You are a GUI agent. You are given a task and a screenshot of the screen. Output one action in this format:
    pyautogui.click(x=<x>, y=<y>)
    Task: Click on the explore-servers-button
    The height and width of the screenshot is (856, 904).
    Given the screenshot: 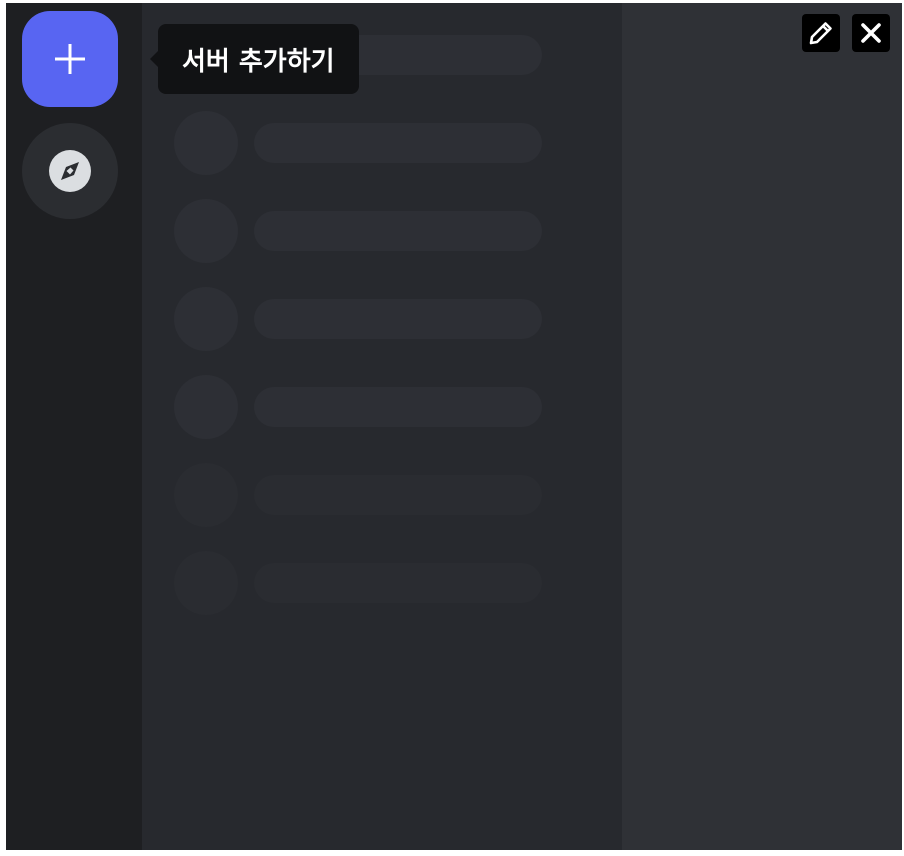 What is the action you would take?
    pyautogui.click(x=70, y=171)
    